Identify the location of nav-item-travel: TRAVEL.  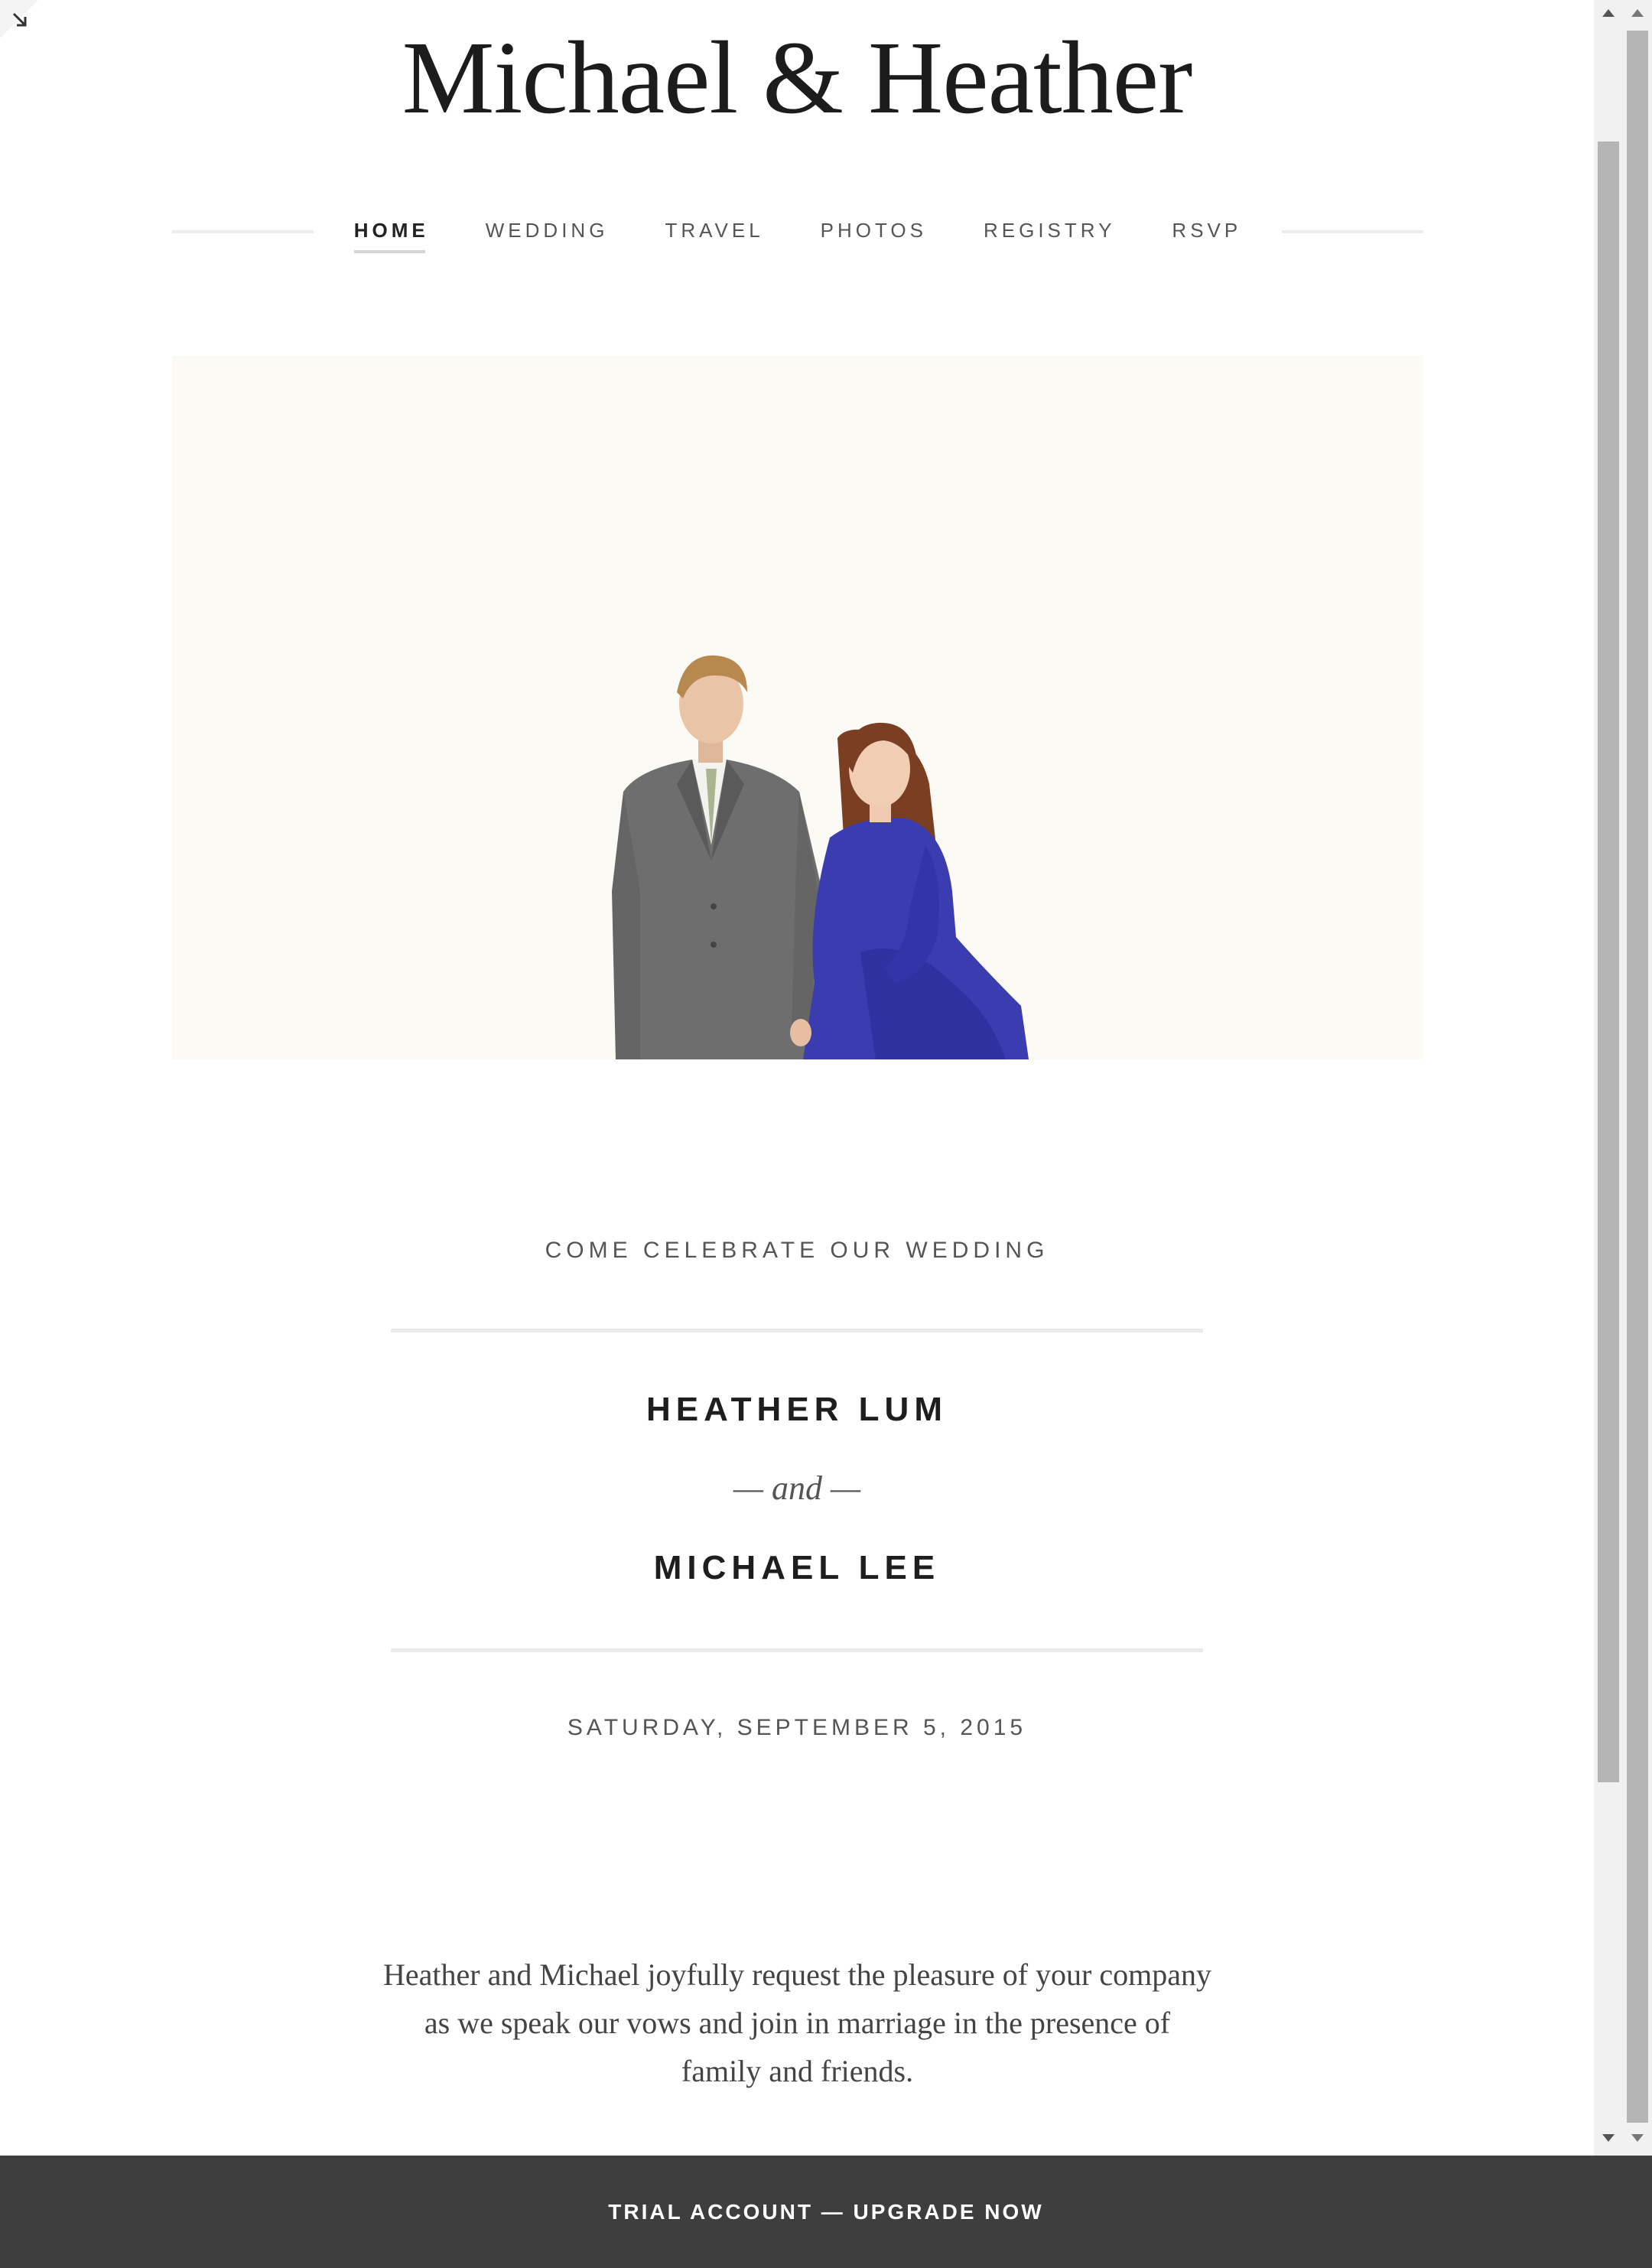
(714, 232).